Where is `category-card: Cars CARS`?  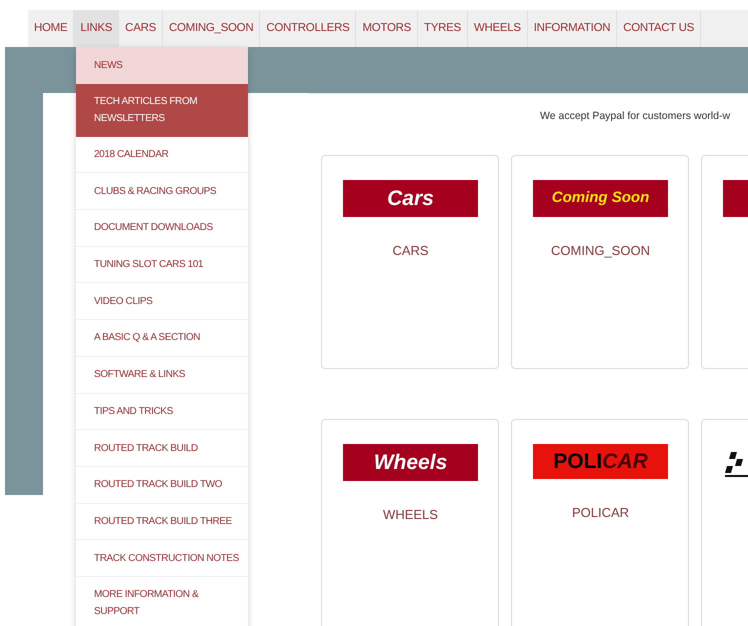 category-card: Cars CARS is located at coordinates (410, 261).